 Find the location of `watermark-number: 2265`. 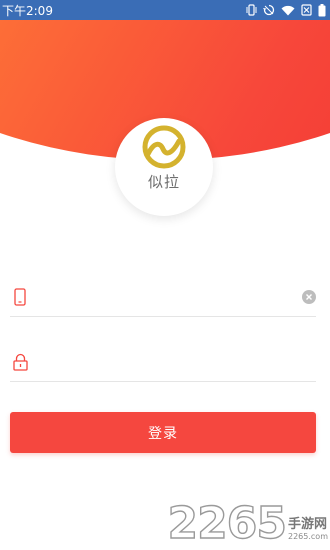

watermark-number: 2265 is located at coordinates (227, 523).